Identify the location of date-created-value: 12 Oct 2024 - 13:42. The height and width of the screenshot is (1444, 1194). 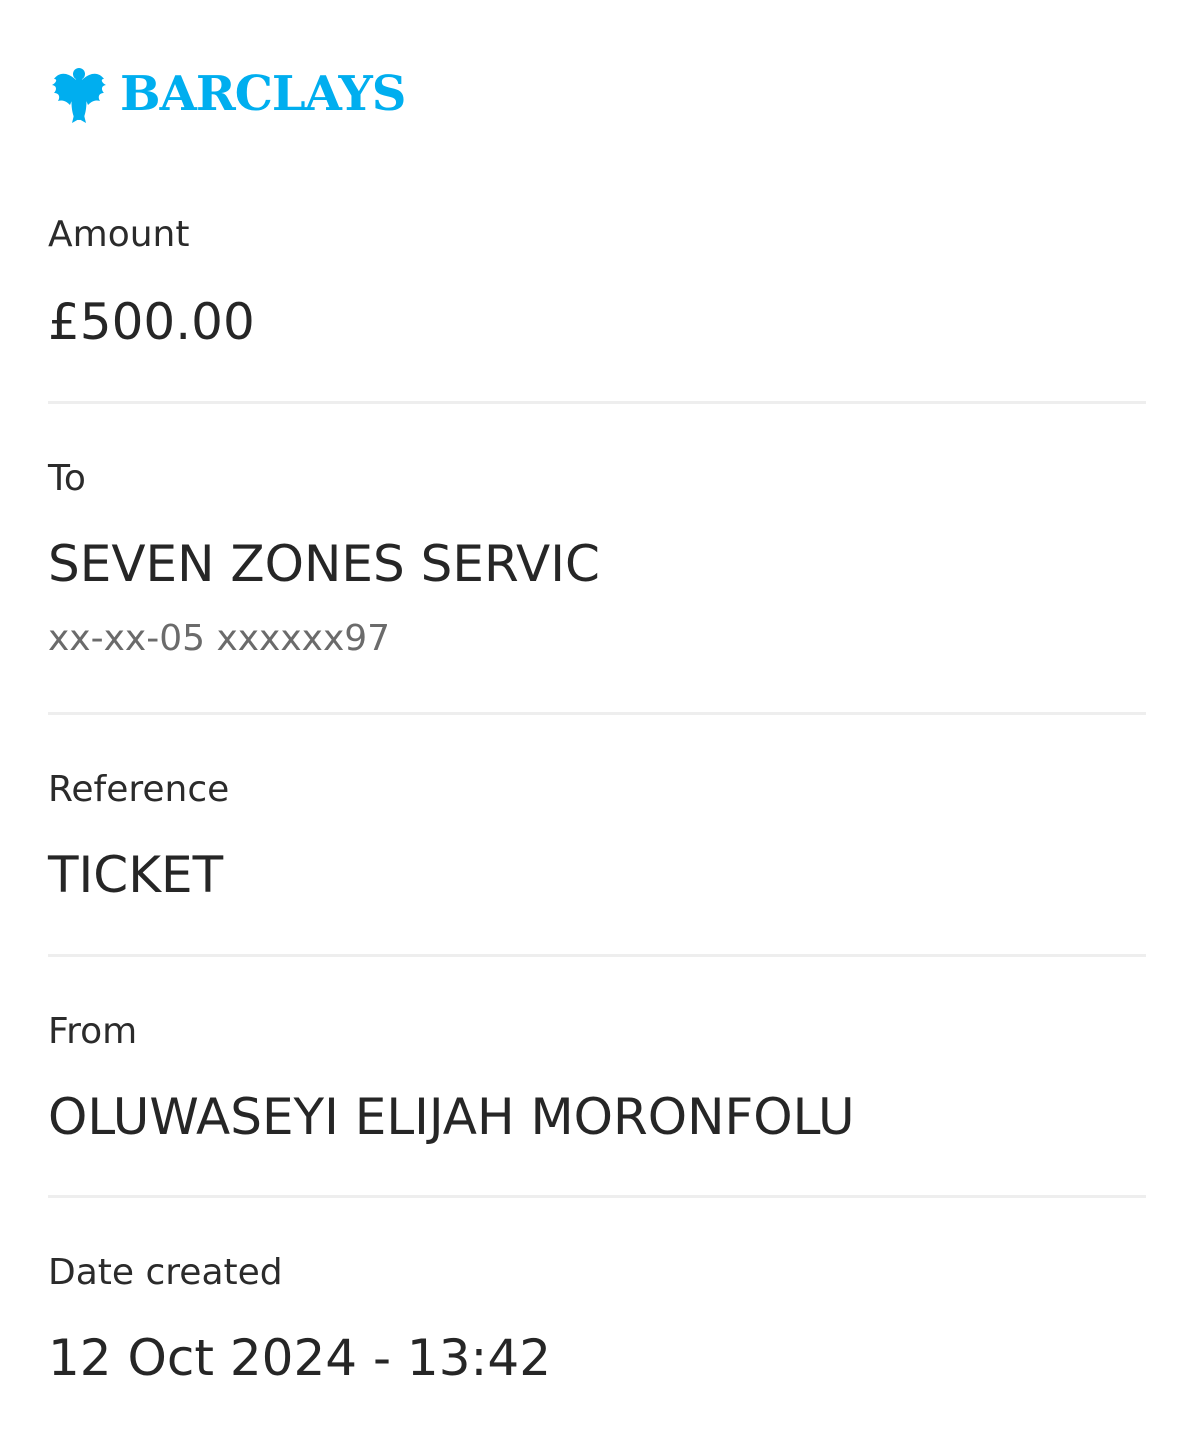
(300, 1358).